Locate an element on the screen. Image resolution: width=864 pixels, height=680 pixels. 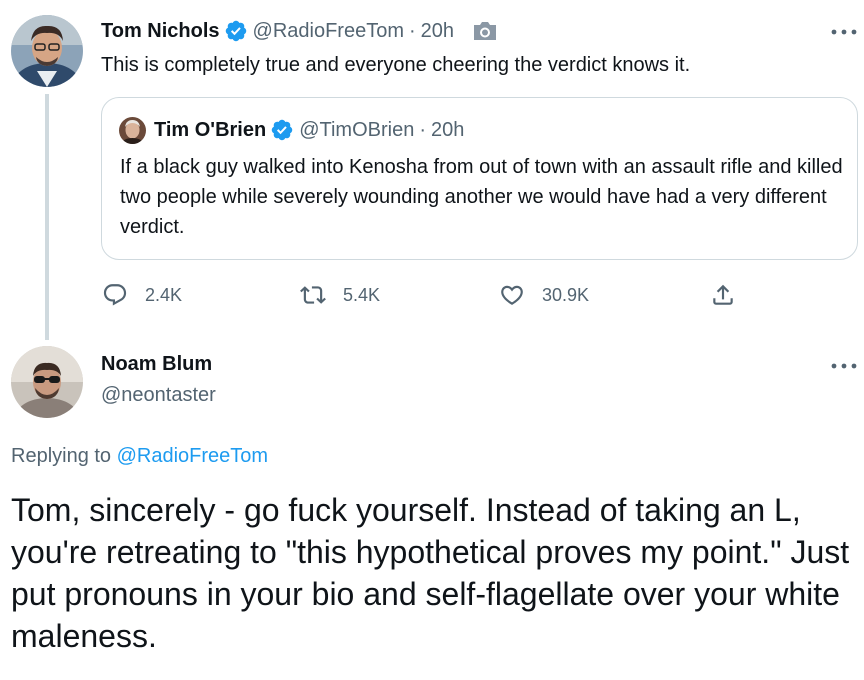
replying-to-line: Replying to @RadioFreeTom is located at coordinates (139, 456).